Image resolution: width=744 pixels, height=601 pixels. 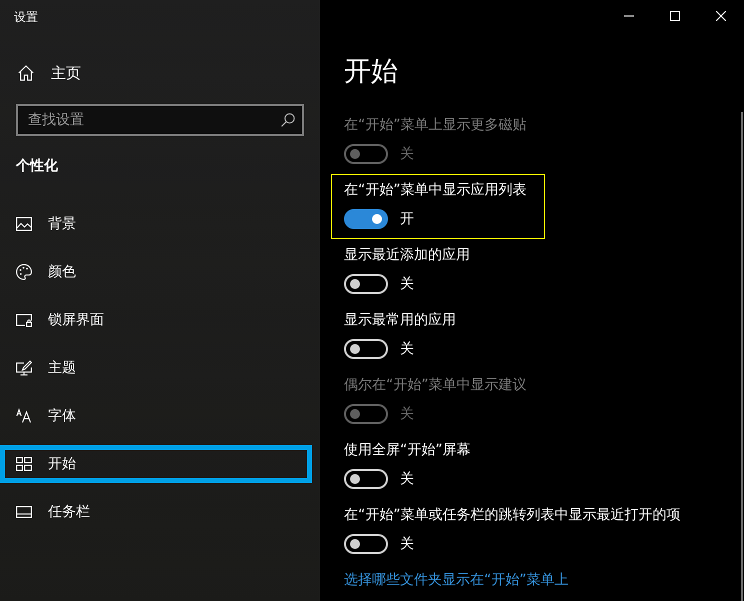 What do you see at coordinates (37, 166) in the screenshot?
I see `section-heading: 个性化` at bounding box center [37, 166].